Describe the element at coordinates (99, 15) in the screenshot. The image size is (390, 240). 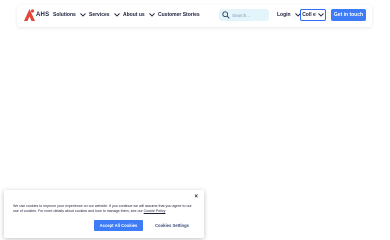
I see `nav-services-label: Services` at that location.